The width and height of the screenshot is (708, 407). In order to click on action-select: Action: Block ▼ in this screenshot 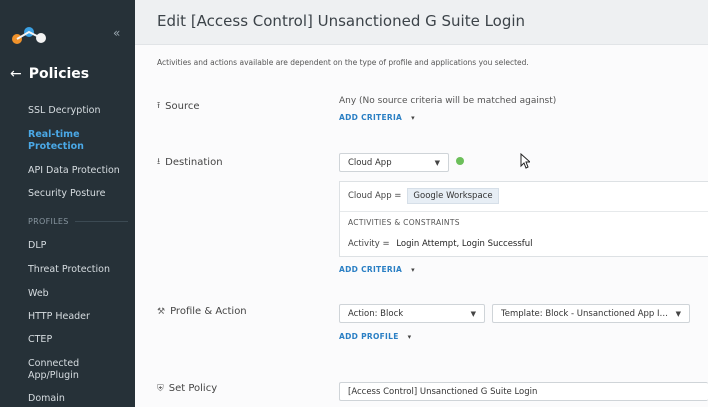, I will do `click(412, 313)`.